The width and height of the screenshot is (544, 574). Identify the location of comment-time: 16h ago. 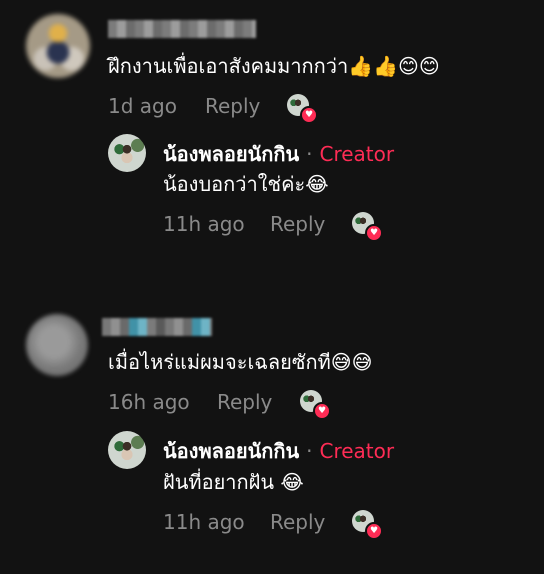
(149, 402).